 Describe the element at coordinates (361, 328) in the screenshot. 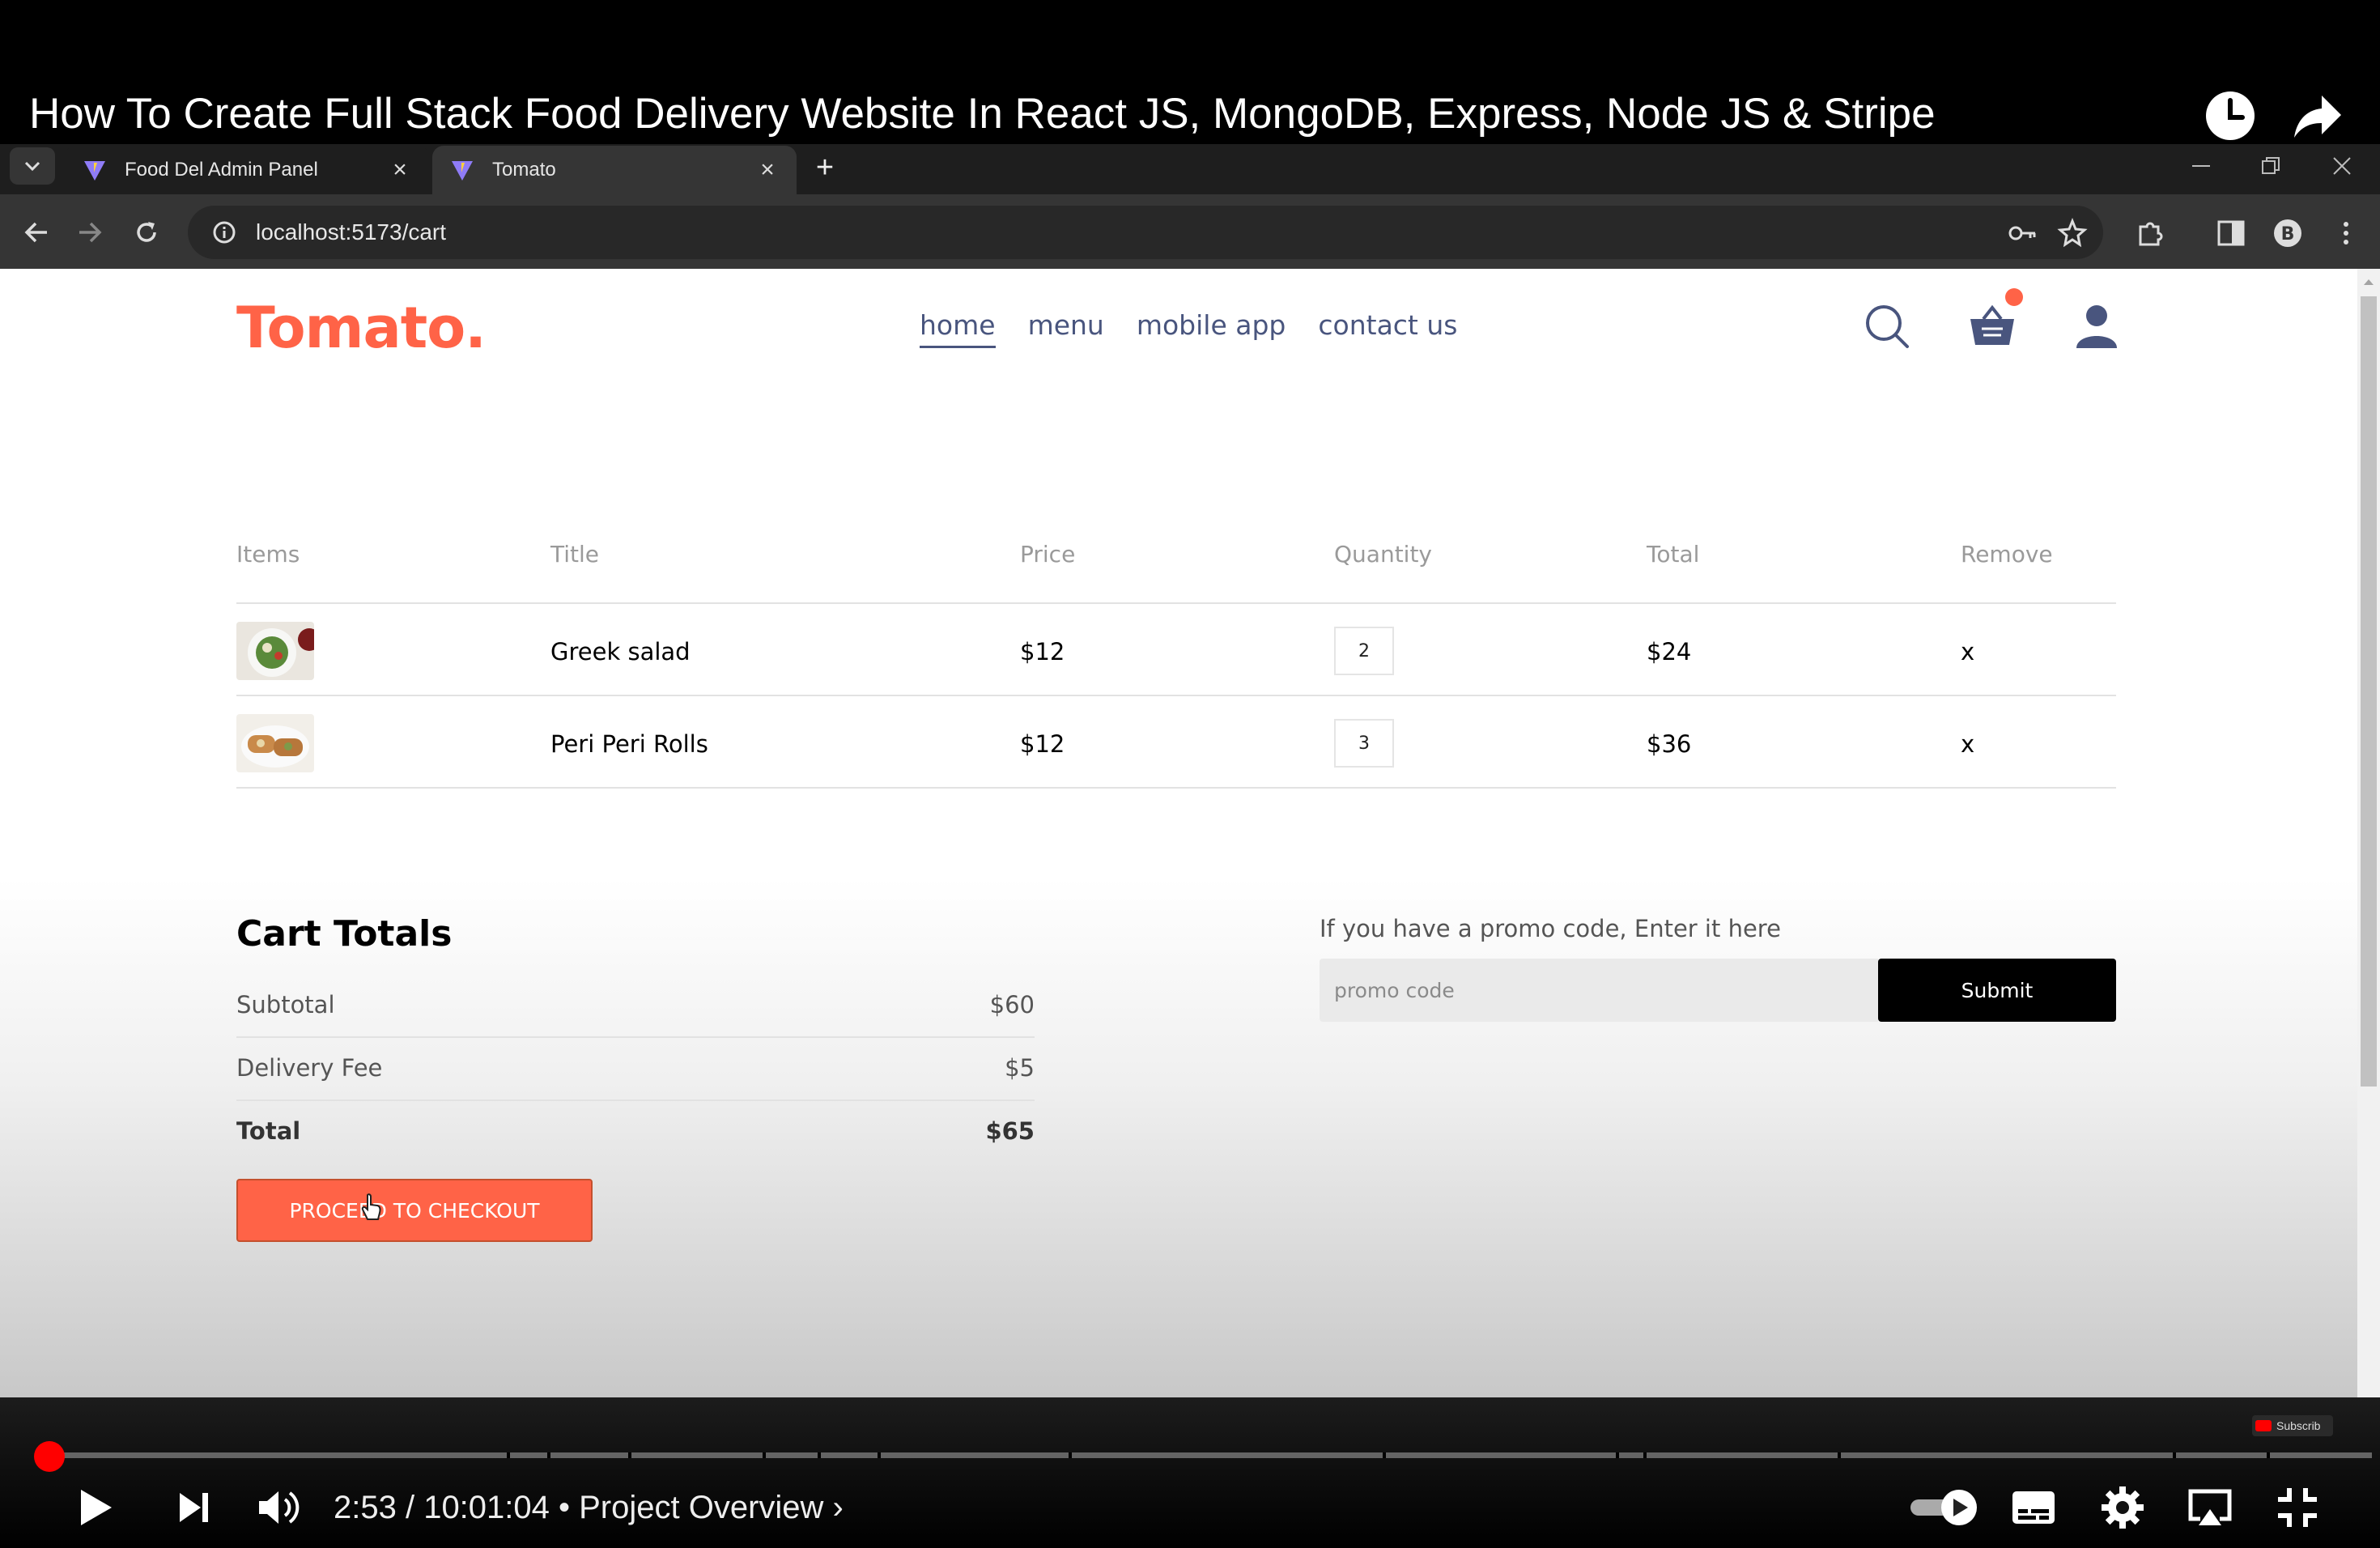

I see `site-logo: Tomato.` at that location.